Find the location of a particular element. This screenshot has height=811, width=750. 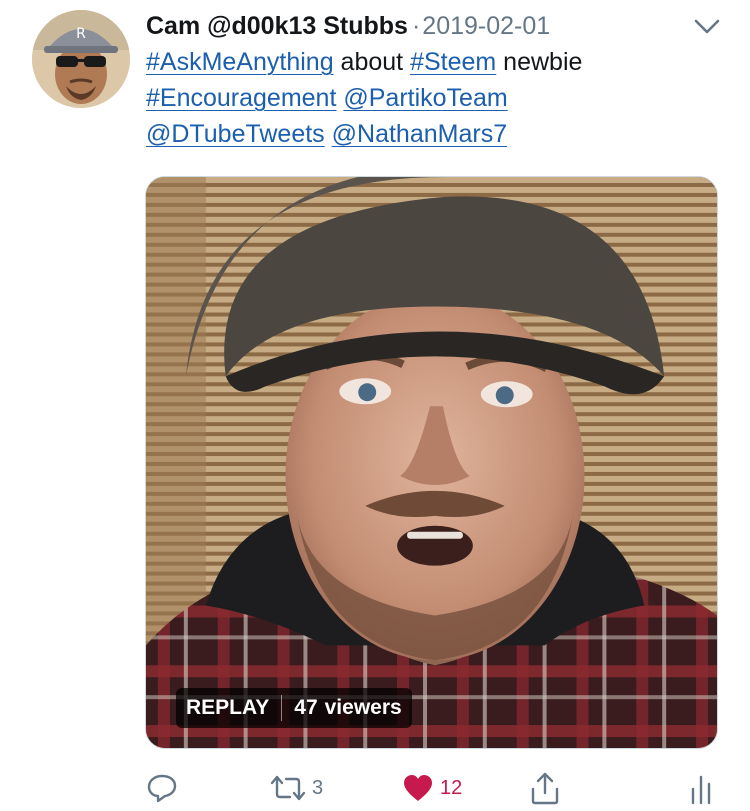

retweet-count: 3 is located at coordinates (318, 787).